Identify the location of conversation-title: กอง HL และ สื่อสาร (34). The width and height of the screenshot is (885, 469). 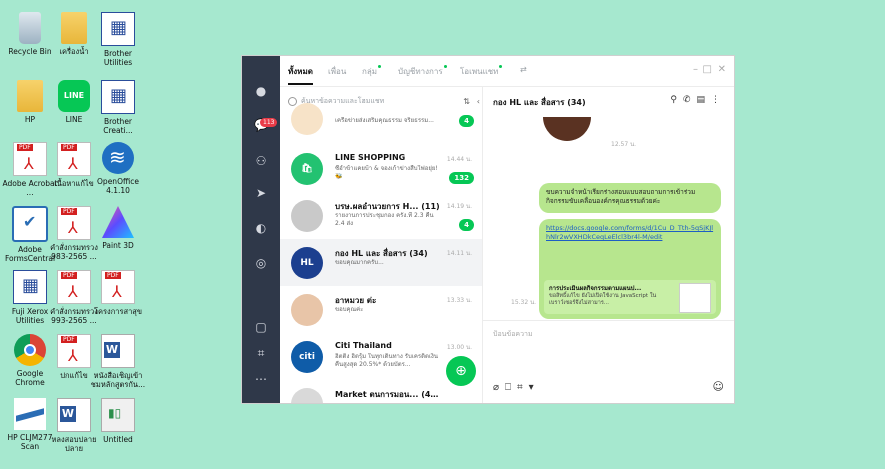
(539, 102).